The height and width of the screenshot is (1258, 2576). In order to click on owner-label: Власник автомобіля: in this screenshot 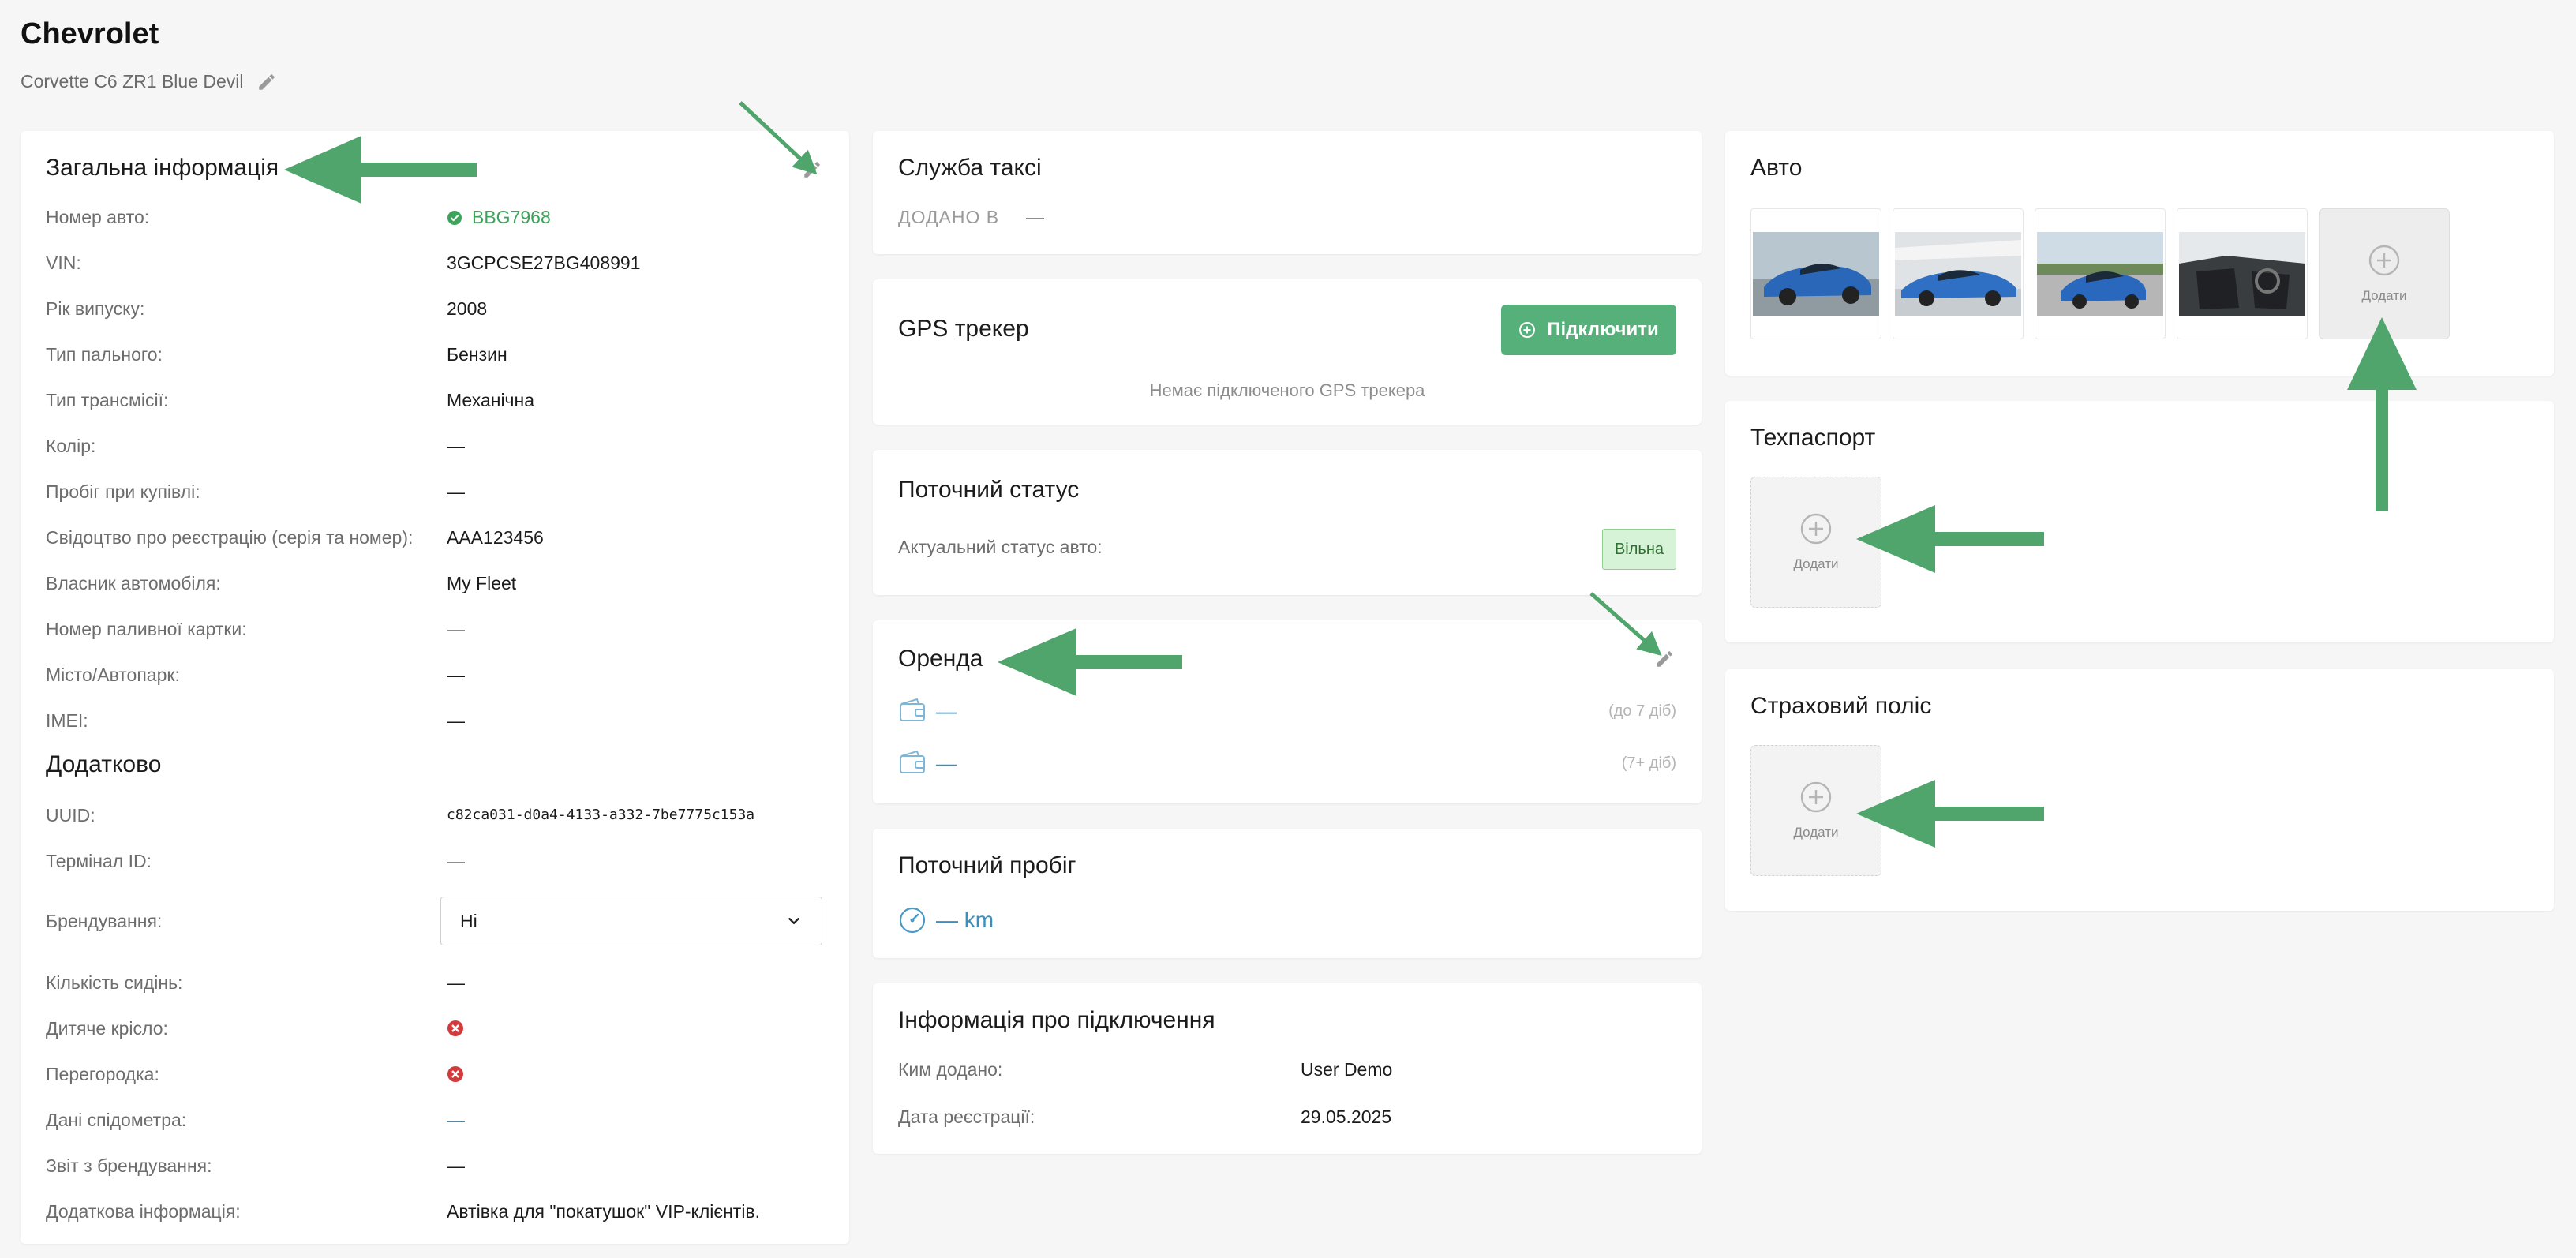, I will do `click(133, 583)`.